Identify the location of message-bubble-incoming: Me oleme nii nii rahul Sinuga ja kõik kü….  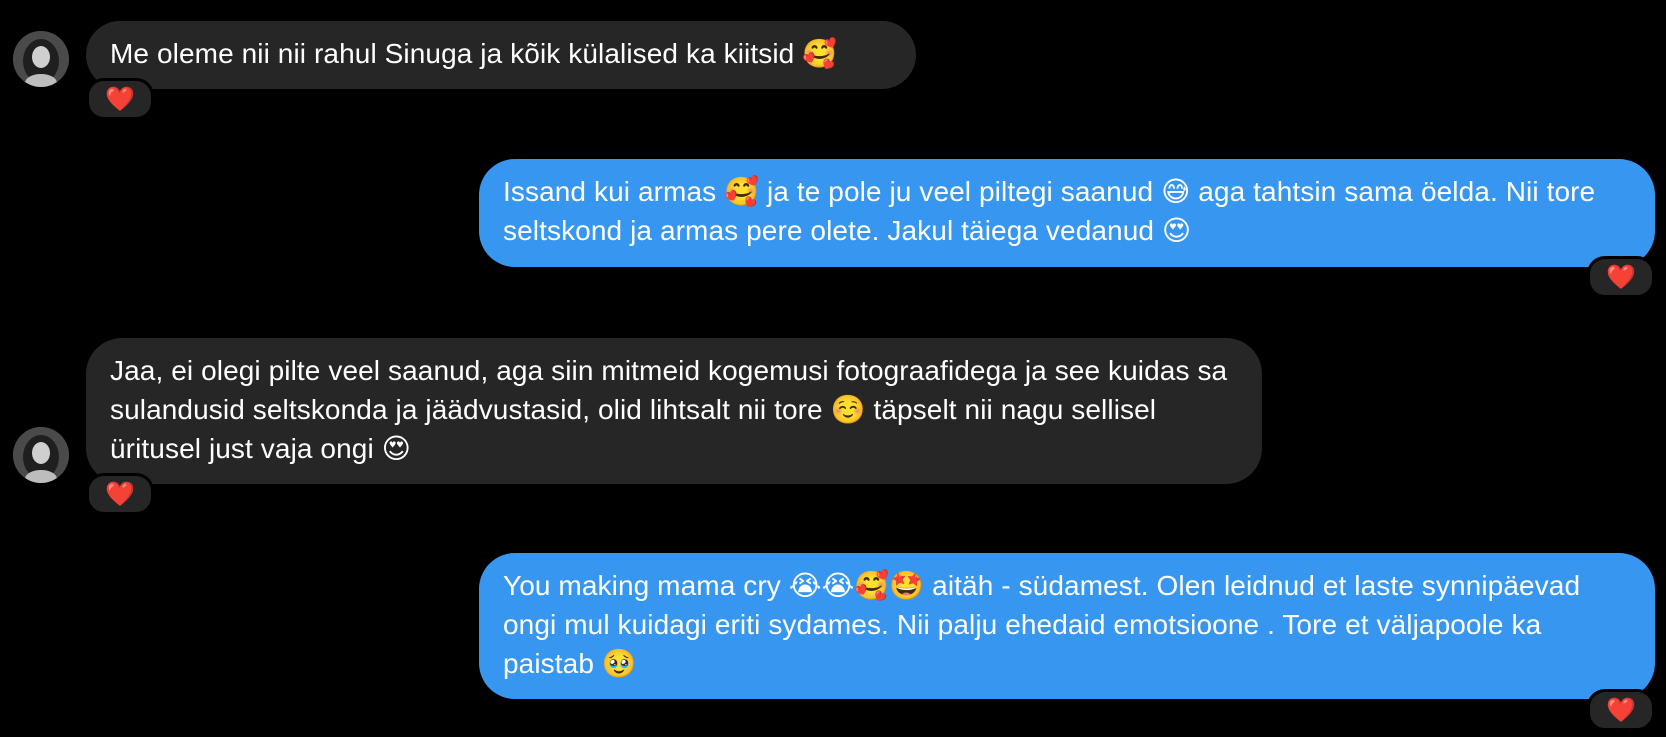
(501, 55).